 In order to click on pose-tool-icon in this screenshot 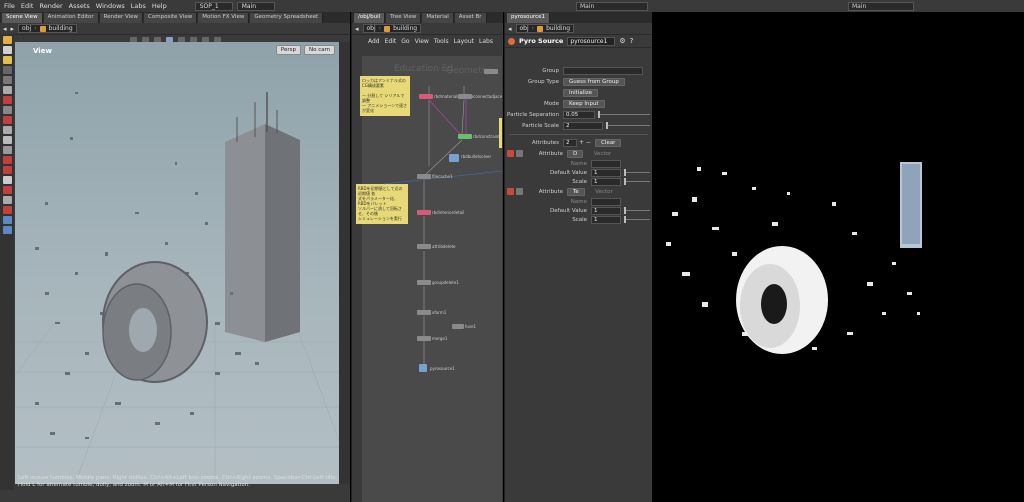, I will do `click(7, 100)`.